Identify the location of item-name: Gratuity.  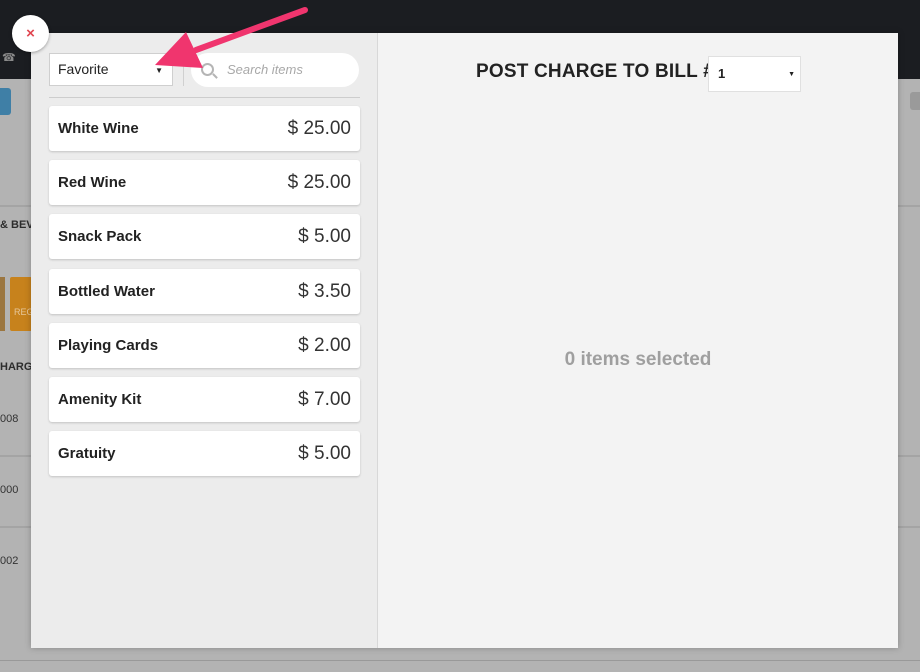
(87, 453).